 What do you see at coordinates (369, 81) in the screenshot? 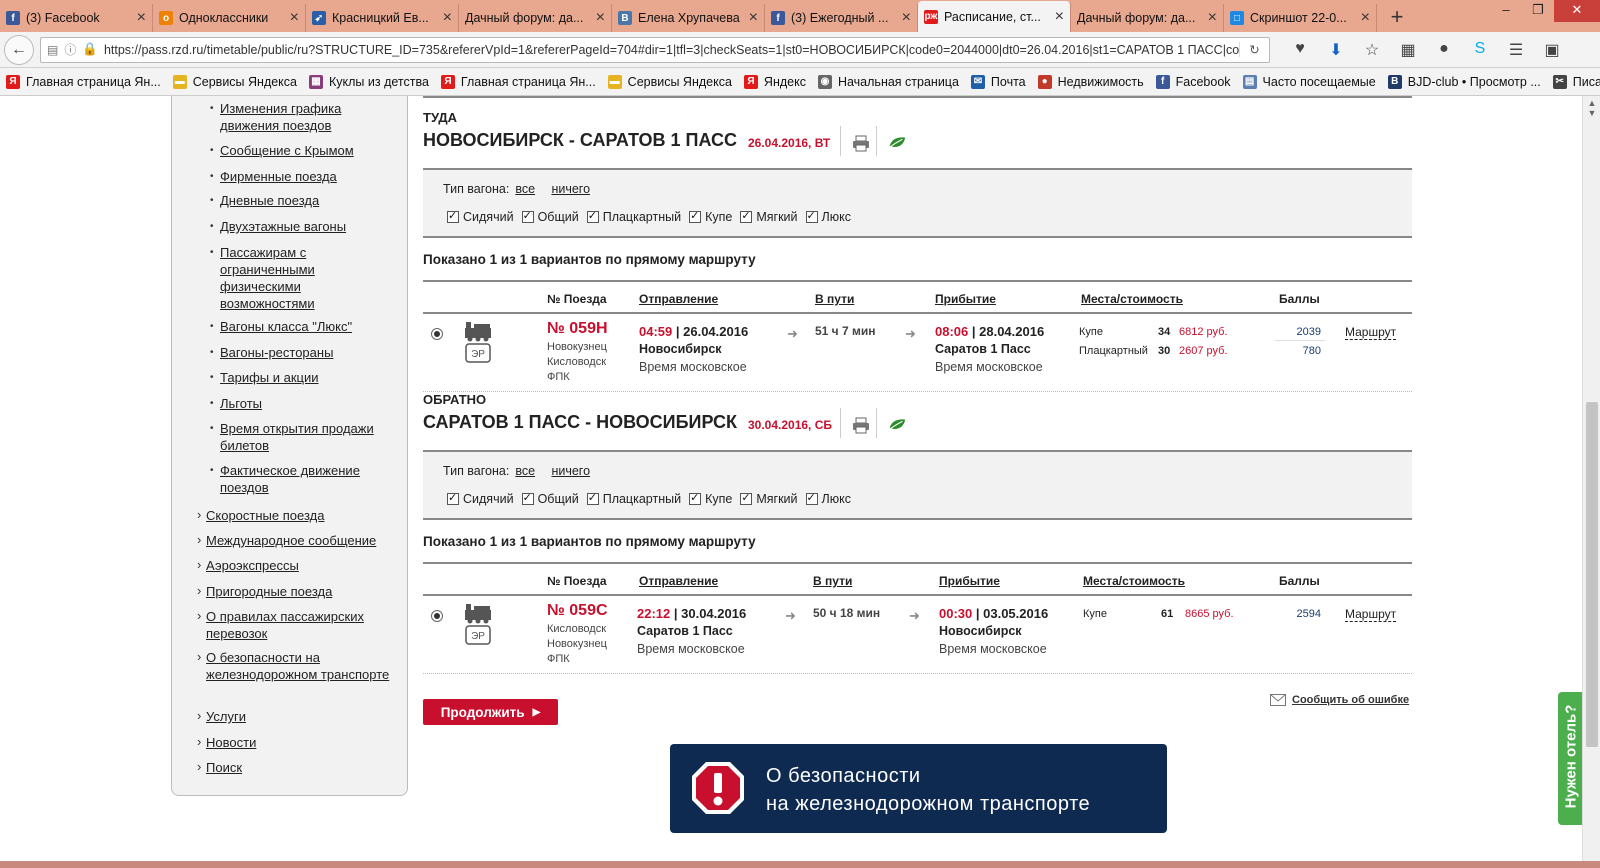
I see `bookmark-item: ▦ Куклы из детства` at bounding box center [369, 81].